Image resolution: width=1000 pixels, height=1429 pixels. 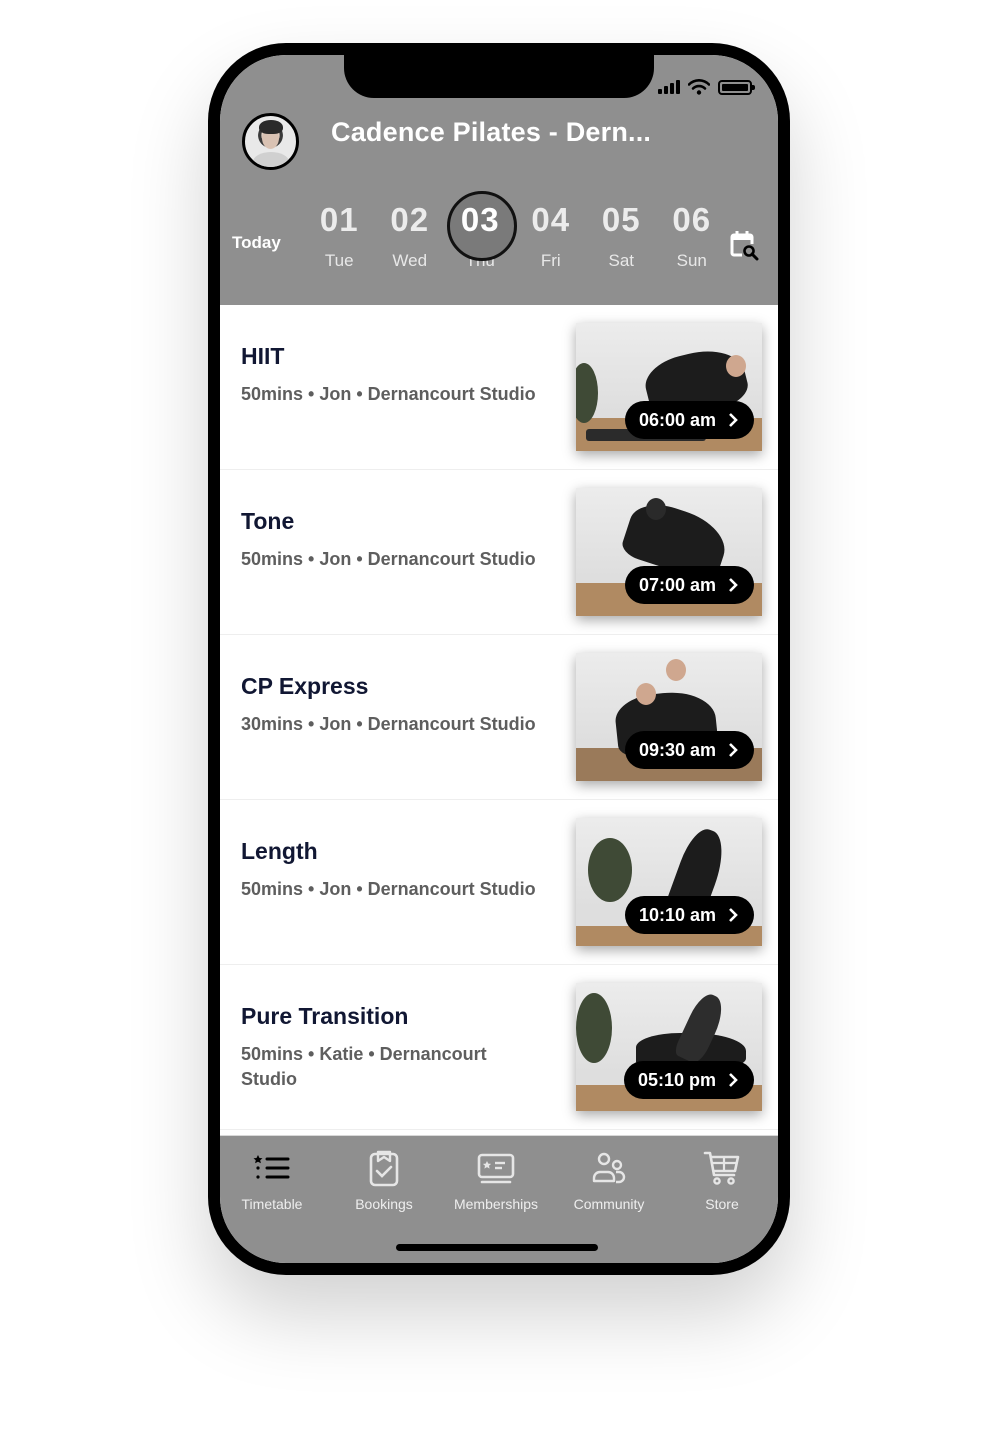 What do you see at coordinates (745, 246) in the screenshot?
I see `calendar-search-icon` at bounding box center [745, 246].